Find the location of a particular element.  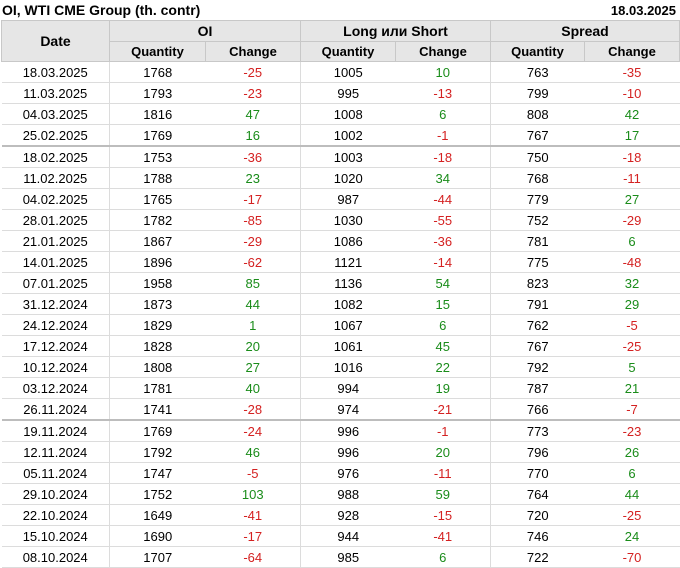

long-short-quantity-cell: 987 is located at coordinates (348, 199).